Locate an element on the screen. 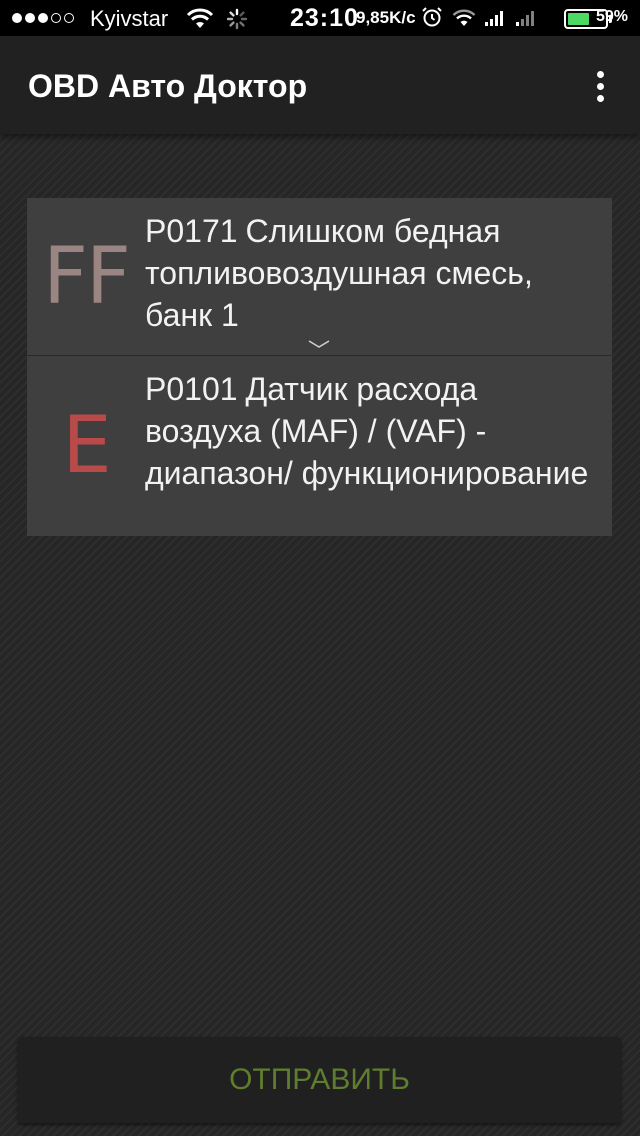 This screenshot has height=1136, width=640. code-status-badge: FF is located at coordinates (87, 276).